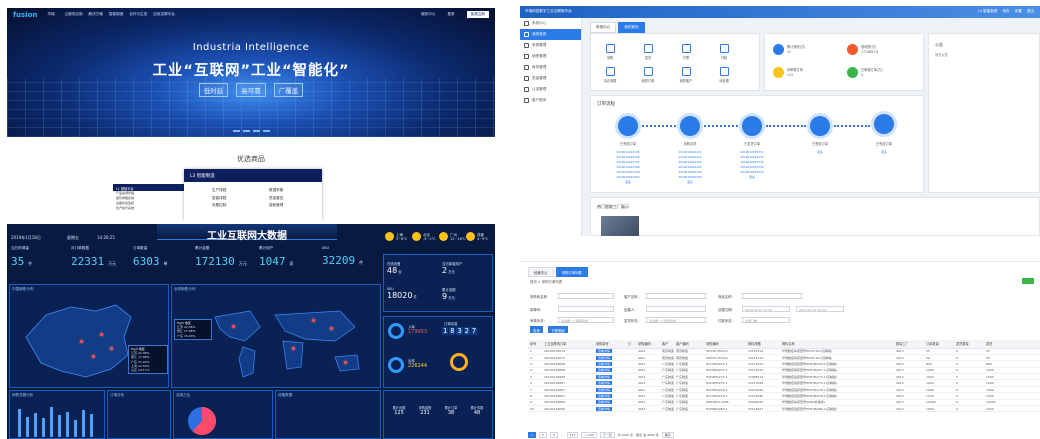 Image resolution: width=1040 pixels, height=439 pixels. Describe the element at coordinates (550, 56) in the screenshot. I see `sidebar-item-sales: 销售管理` at that location.